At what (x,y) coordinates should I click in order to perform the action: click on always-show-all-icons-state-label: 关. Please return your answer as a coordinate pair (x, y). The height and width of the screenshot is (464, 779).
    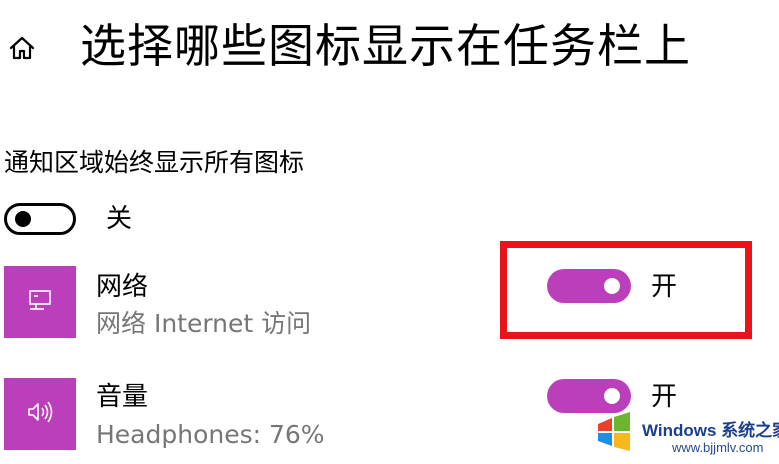
    Looking at the image, I should click on (119, 219).